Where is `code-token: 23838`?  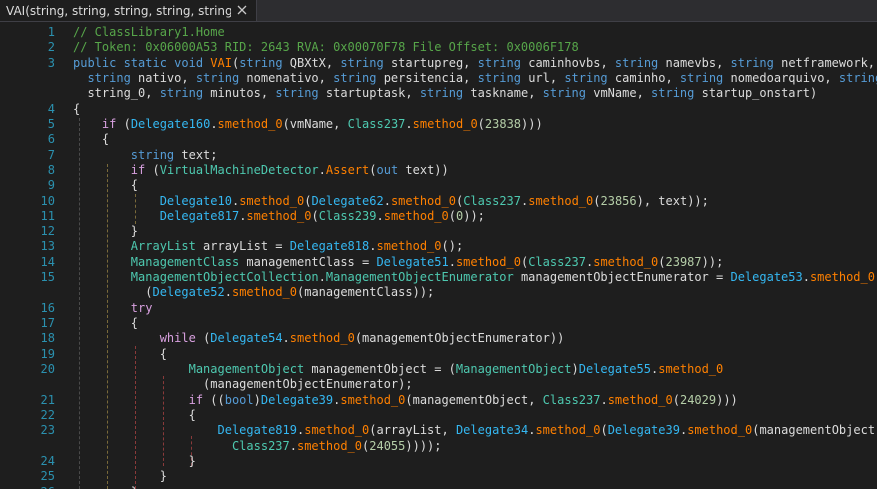
code-token: 23838 is located at coordinates (503, 124).